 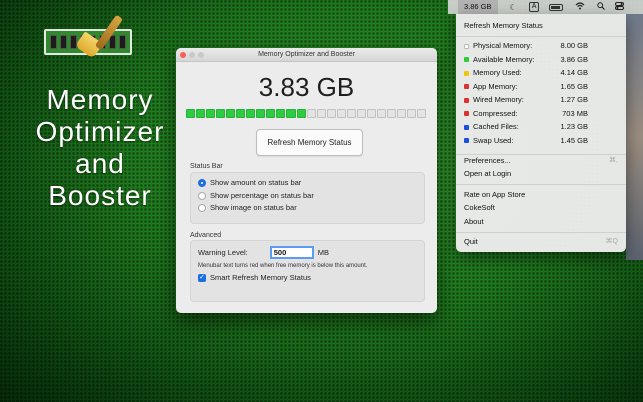 What do you see at coordinates (541, 26) in the screenshot?
I see `menu-refresh-item: Refresh Memory Status` at bounding box center [541, 26].